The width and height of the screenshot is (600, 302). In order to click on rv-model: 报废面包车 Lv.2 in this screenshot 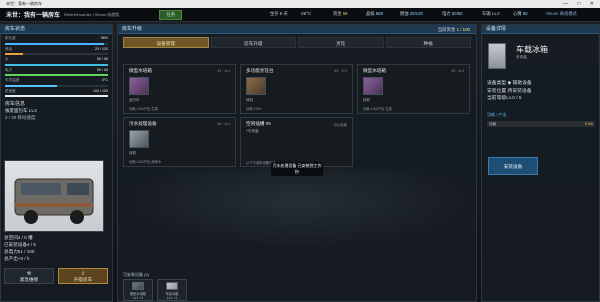, I will do `click(21, 110)`.